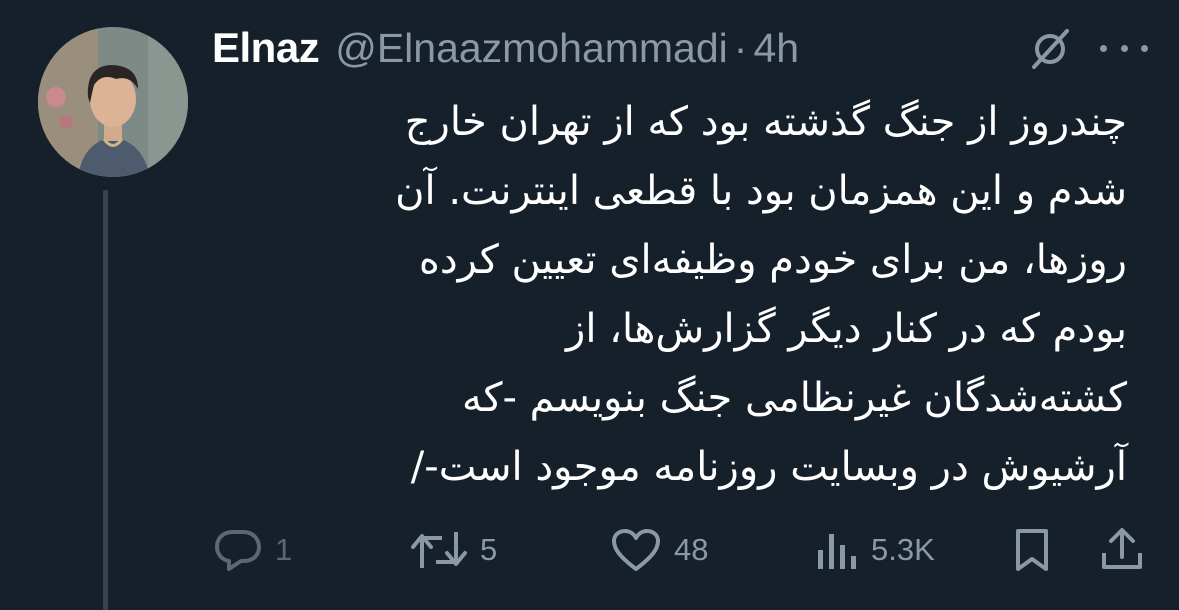 Image resolution: width=1179 pixels, height=610 pixels. I want to click on tweet-header: Elnaz @Elnaazmohammadi · 4h, so click(505, 48).